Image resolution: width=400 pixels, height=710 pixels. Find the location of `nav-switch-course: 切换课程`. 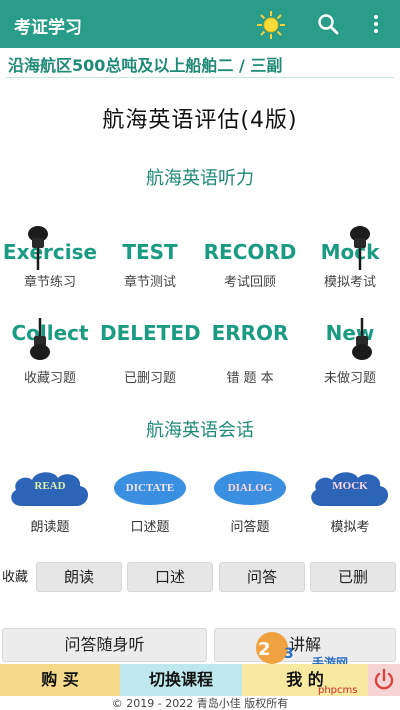

nav-switch-course: 切换课程 is located at coordinates (181, 680).